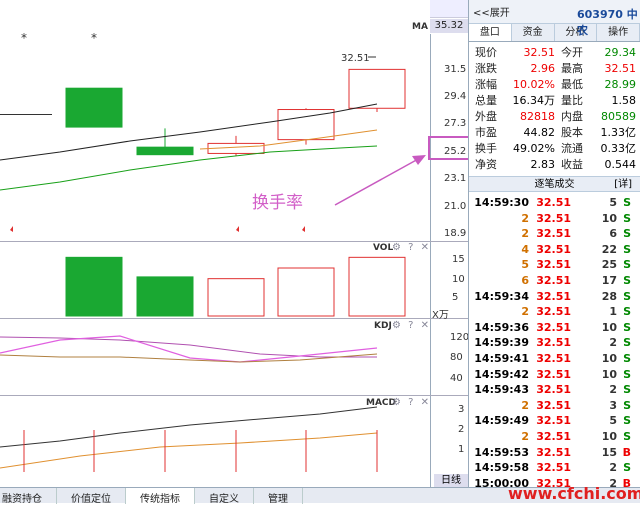 The image size is (640, 505). I want to click on quote-value: 16.34万, so click(534, 100).